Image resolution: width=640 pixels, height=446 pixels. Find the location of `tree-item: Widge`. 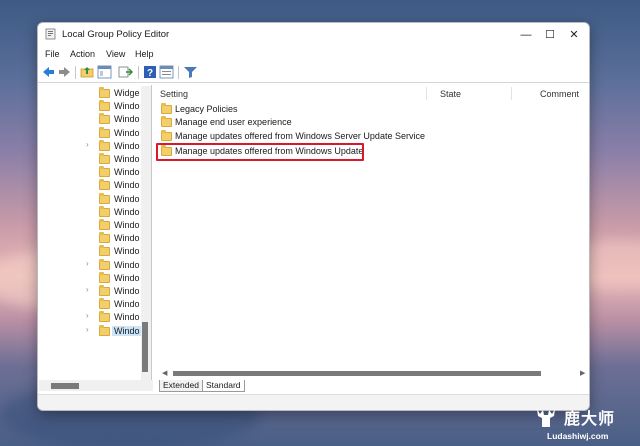

tree-item: Widge is located at coordinates (95, 93).